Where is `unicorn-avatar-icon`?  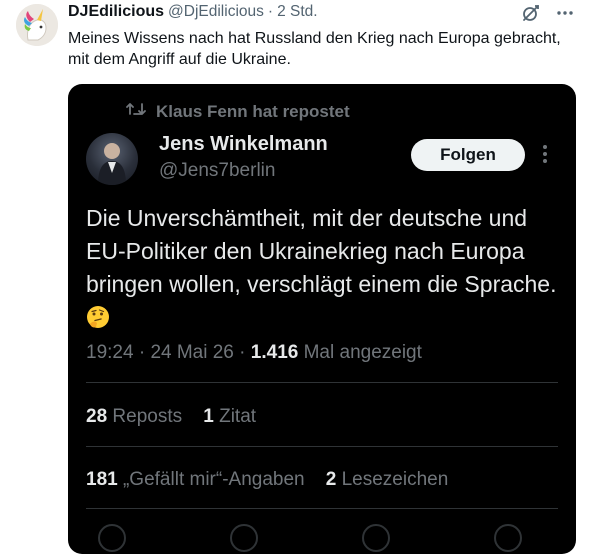 unicorn-avatar-icon is located at coordinates (37, 25).